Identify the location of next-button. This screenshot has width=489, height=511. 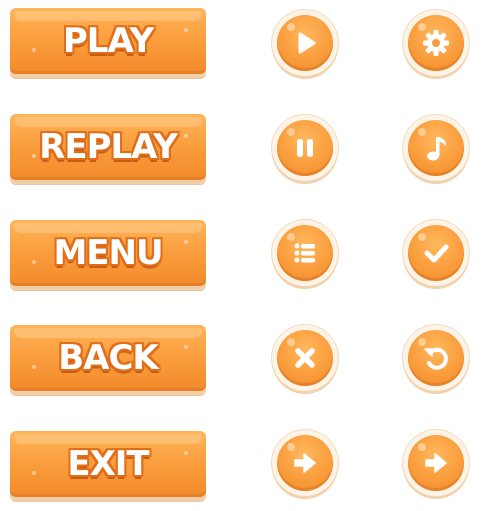
(305, 463).